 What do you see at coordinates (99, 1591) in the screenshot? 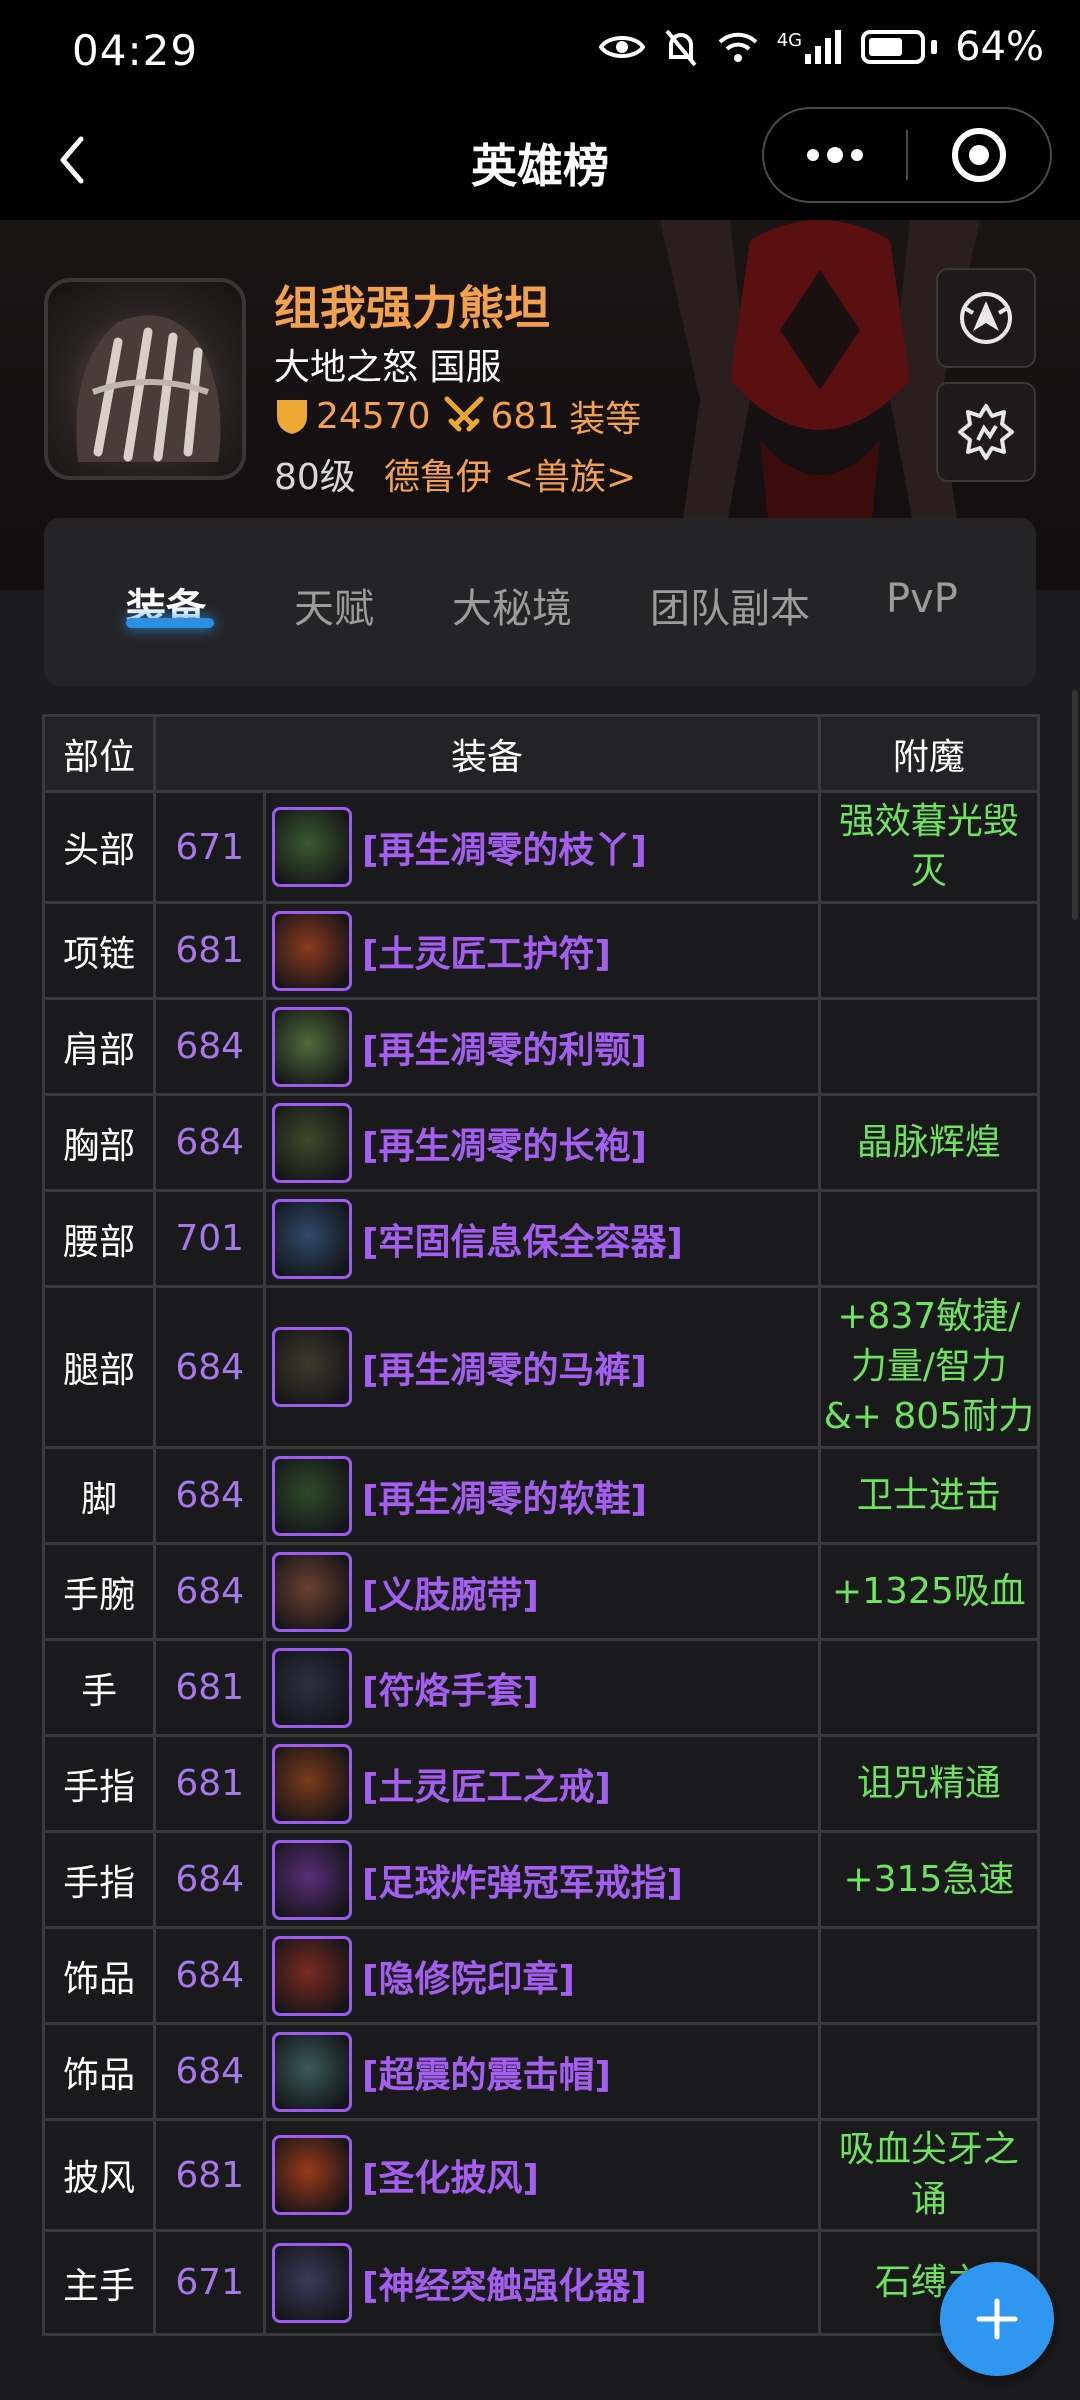
I see `slot-cell: 手腕` at bounding box center [99, 1591].